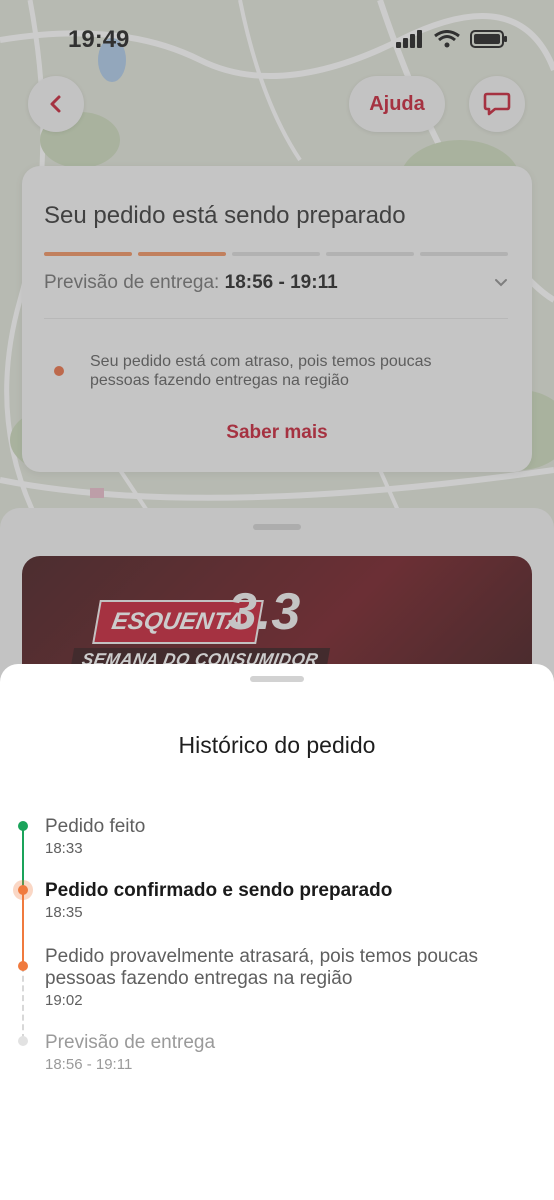 This screenshot has height=1200, width=554. I want to click on back-button, so click(56, 104).